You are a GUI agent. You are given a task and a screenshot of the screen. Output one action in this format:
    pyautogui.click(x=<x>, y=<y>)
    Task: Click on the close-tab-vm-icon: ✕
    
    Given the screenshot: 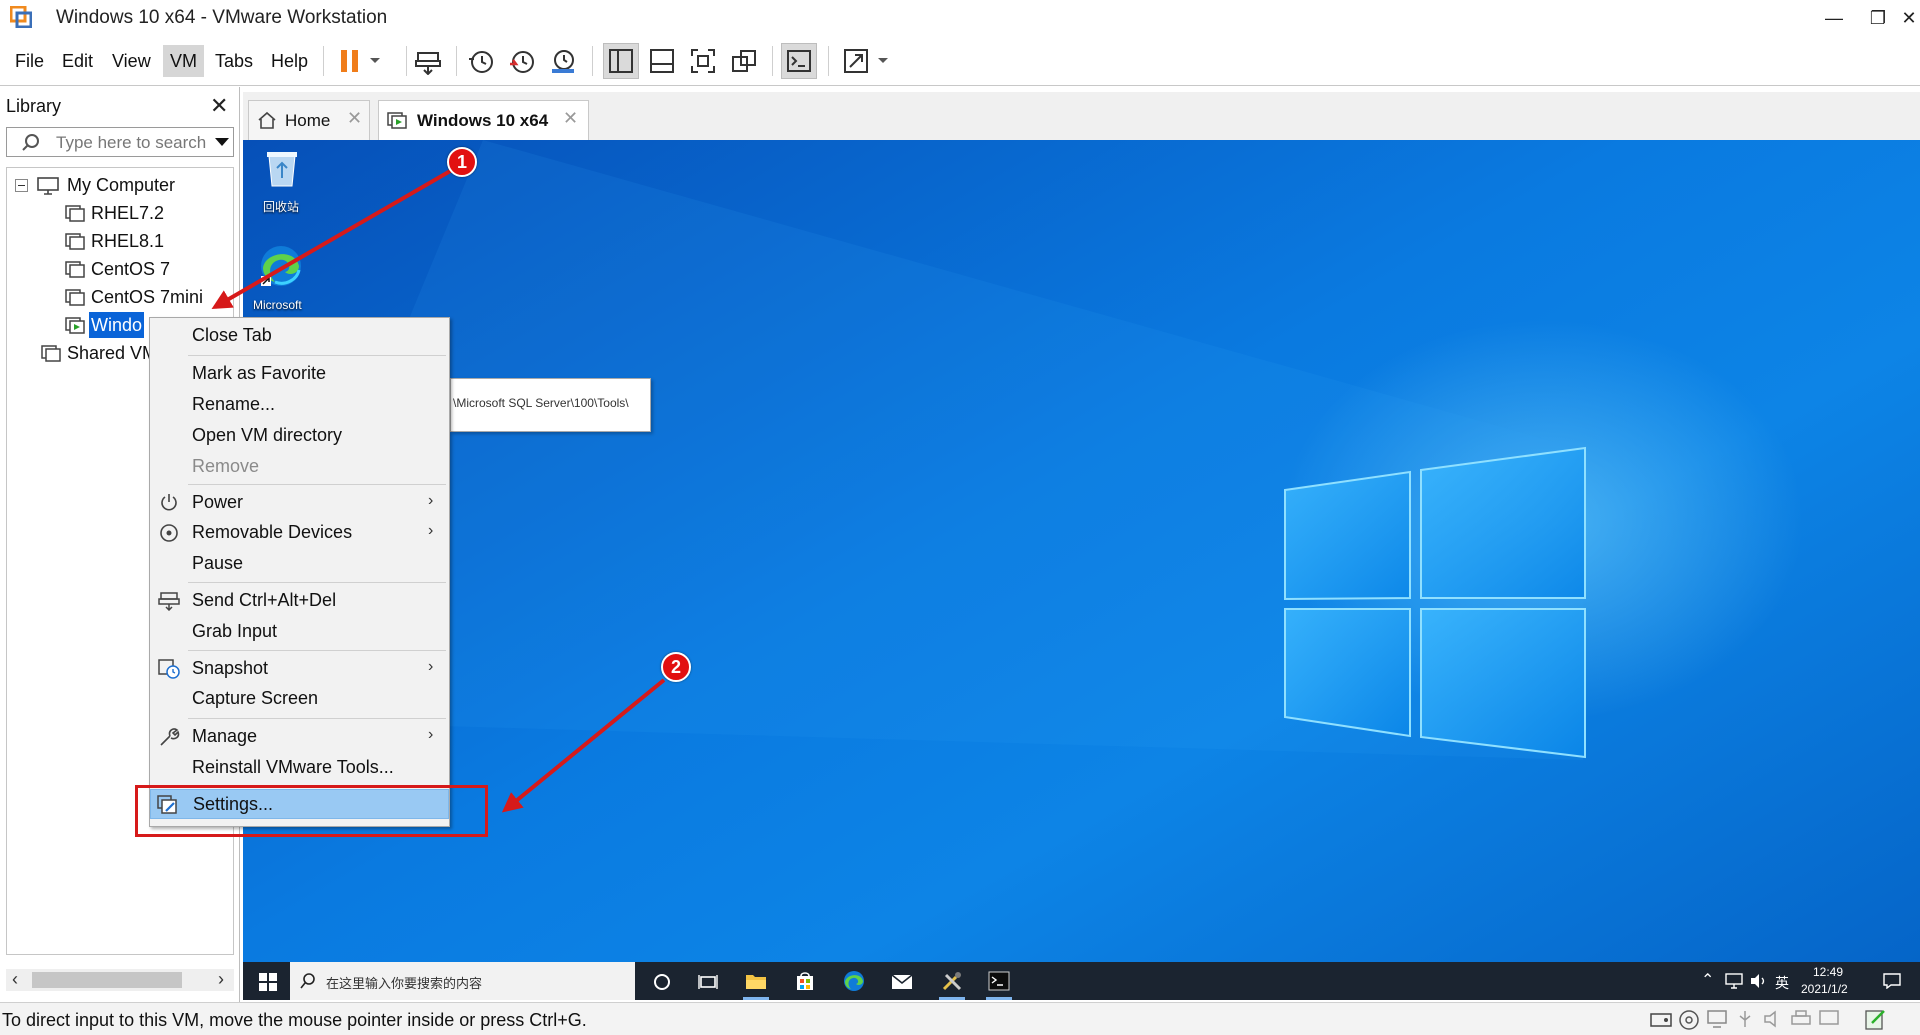 What is the action you would take?
    pyautogui.click(x=570, y=118)
    